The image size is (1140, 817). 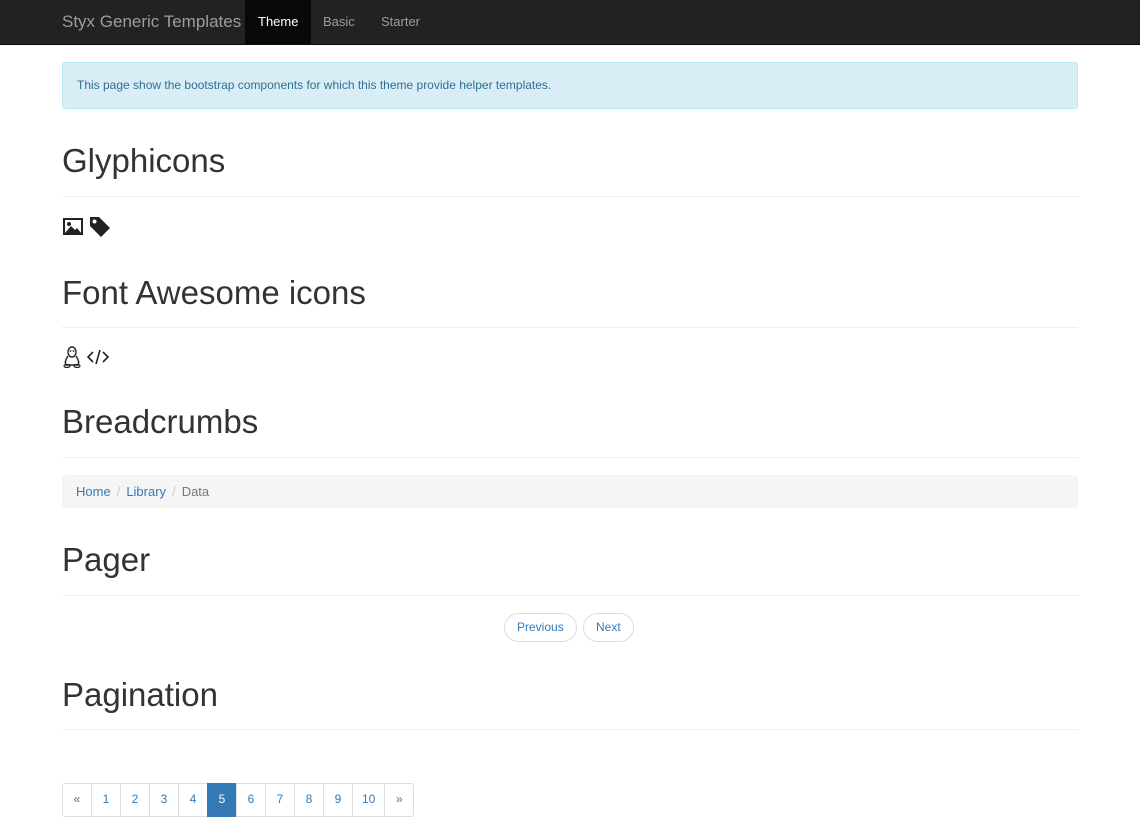 I want to click on nav-item-basic: Basic, so click(x=339, y=22).